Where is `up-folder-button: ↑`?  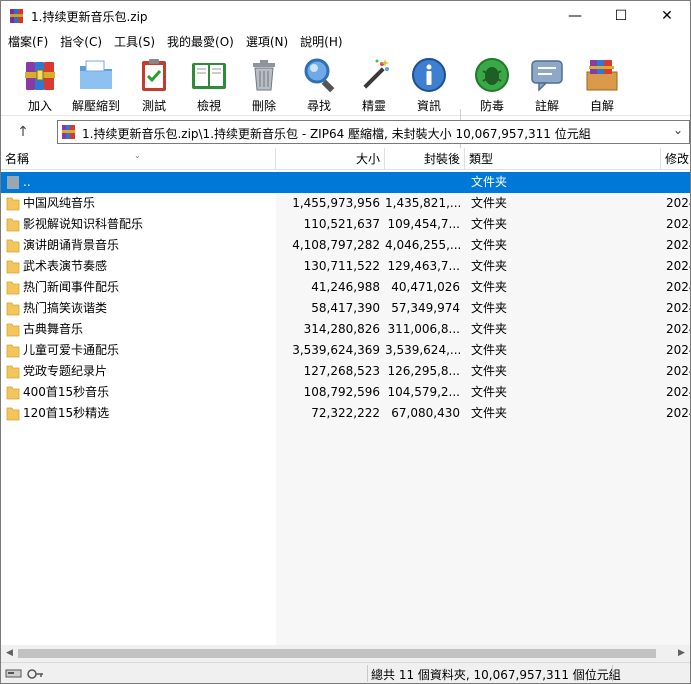 up-folder-button: ↑ is located at coordinates (23, 132).